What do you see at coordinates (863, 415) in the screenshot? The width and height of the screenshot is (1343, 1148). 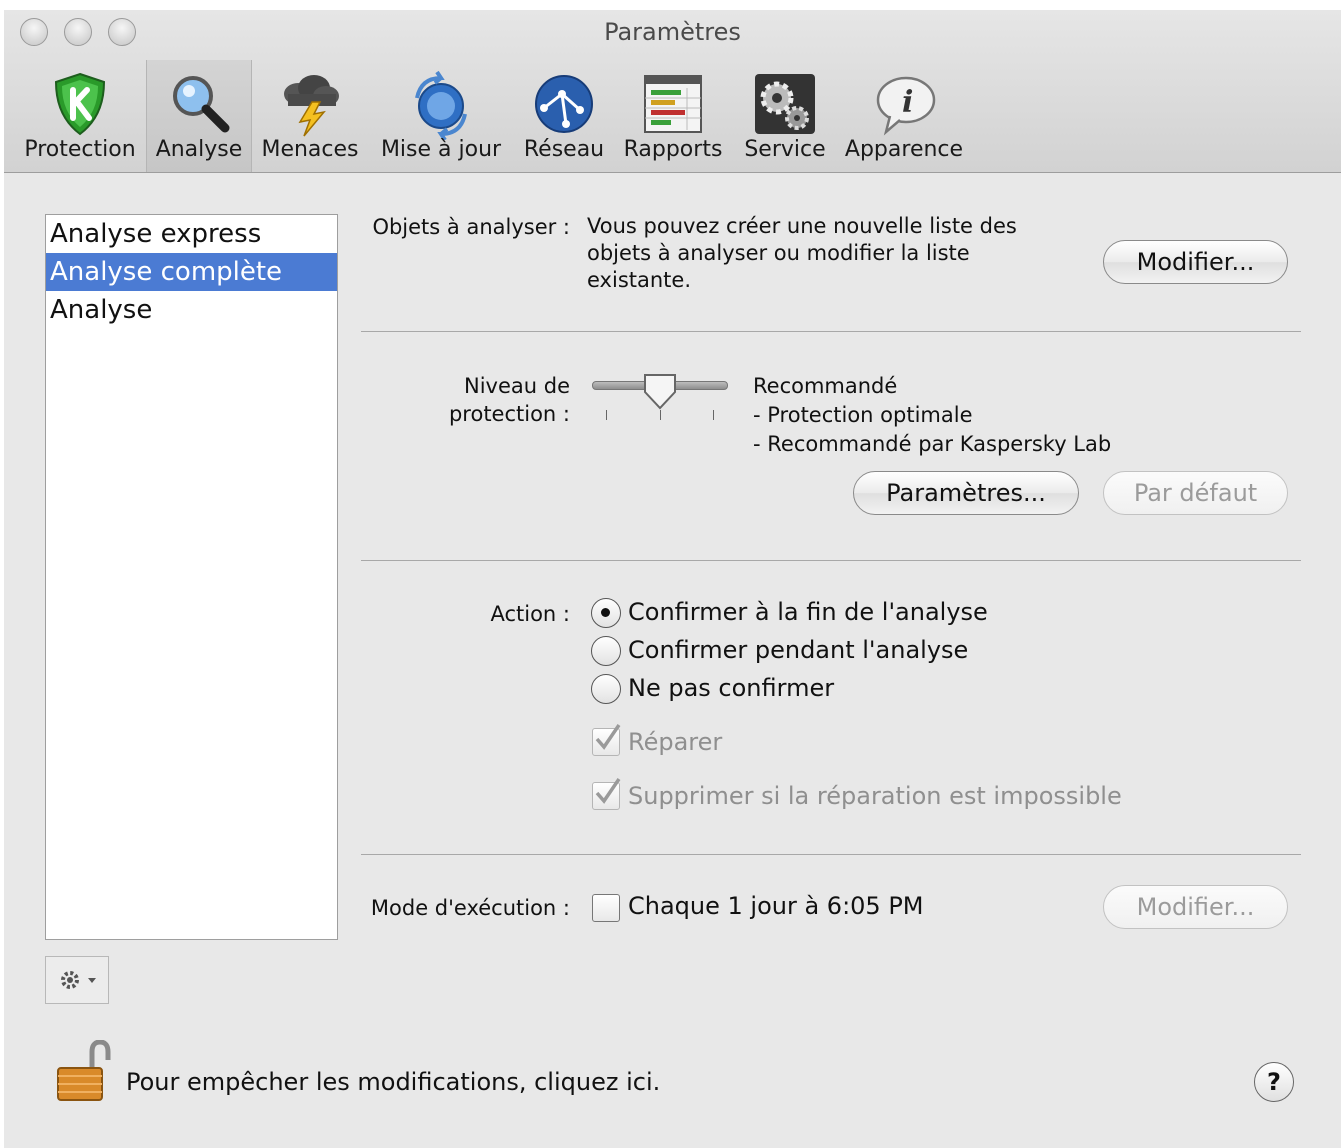 I see `protection-detail: - Protection optimale` at bounding box center [863, 415].